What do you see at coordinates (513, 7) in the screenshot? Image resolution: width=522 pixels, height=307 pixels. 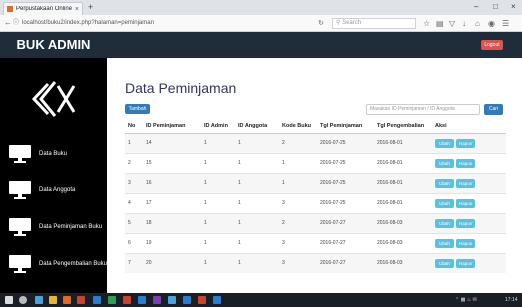 I see `close-window-icon: ×` at bounding box center [513, 7].